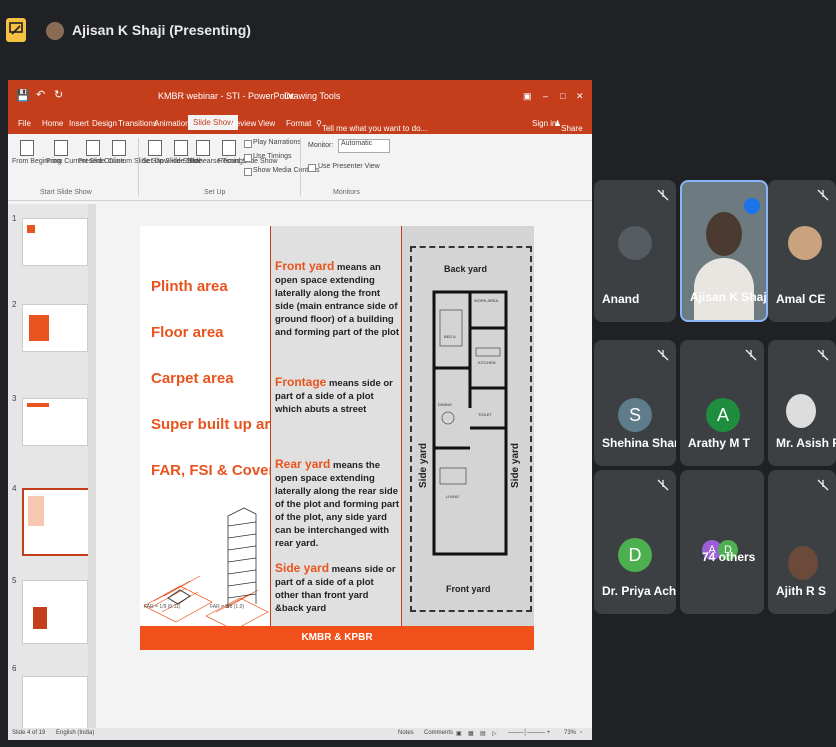 Image resolution: width=836 pixels, height=747 pixels. Describe the element at coordinates (406, 733) in the screenshot. I see `notes-button: Notes` at that location.